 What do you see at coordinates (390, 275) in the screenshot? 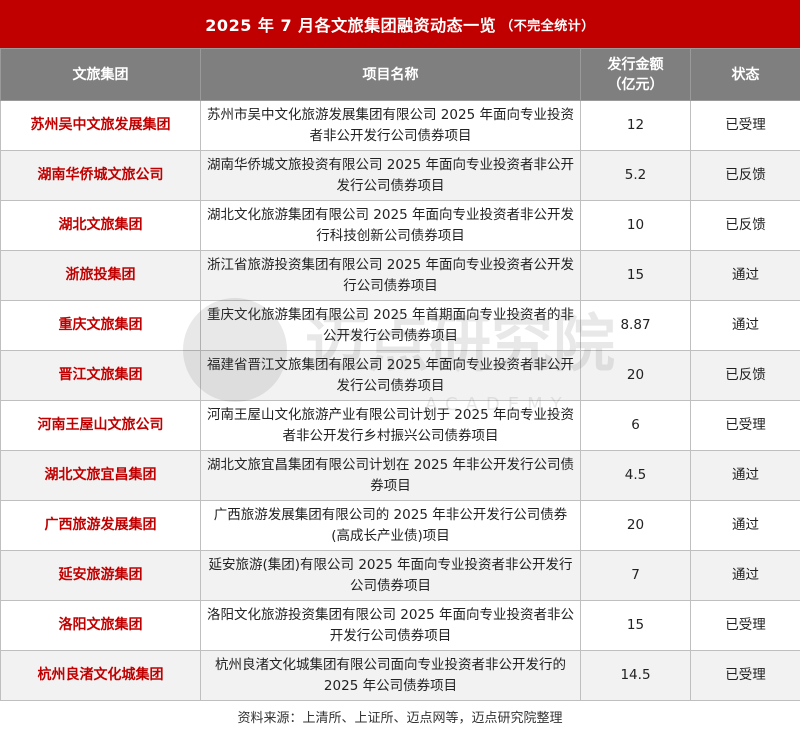
I see `project-cell: 浙江省旅游投资集团有限公司 2025 年面向专业投资者公开发行公司债券项目` at bounding box center [390, 275].